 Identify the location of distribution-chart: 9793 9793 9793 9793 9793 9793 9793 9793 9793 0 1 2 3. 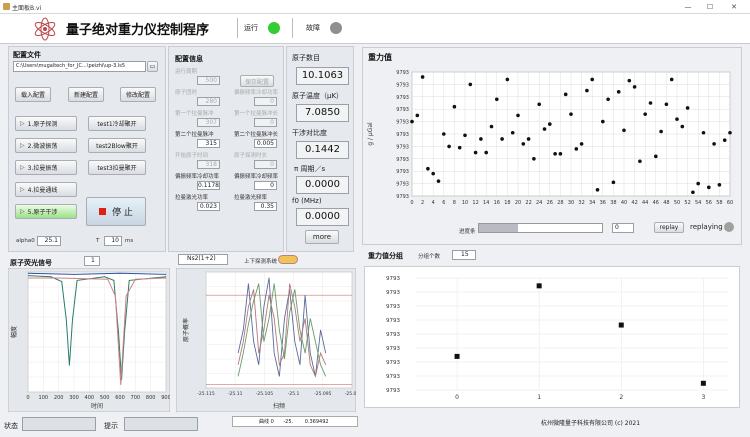
(557, 338).